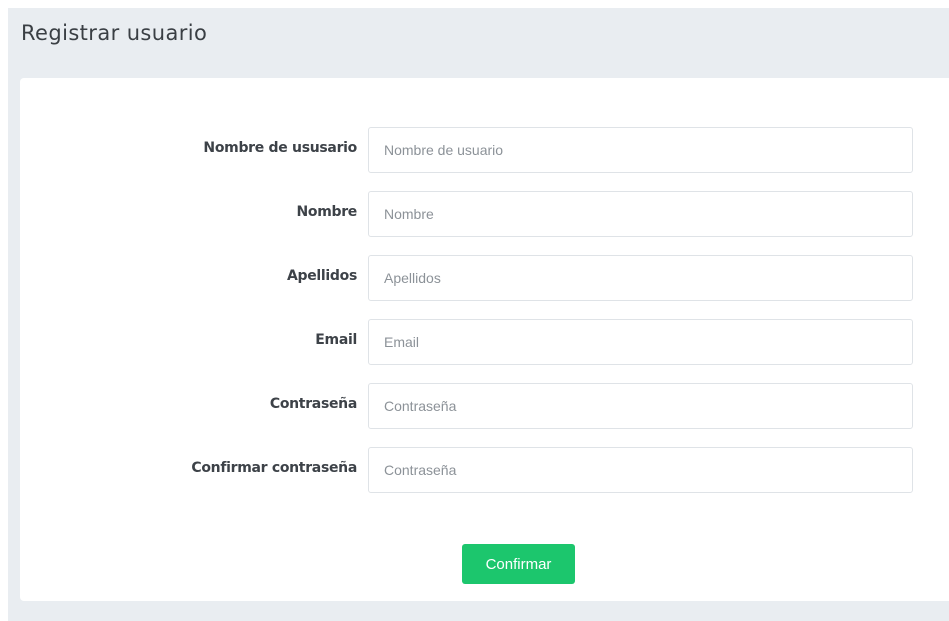  I want to click on username-label: Nombre de ususario, so click(280, 148).